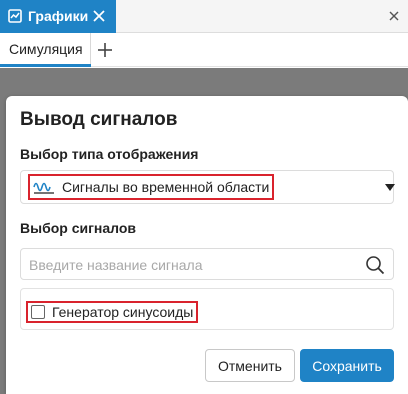 This screenshot has width=408, height=394. I want to click on display-type-select: Сигналы во временной области, so click(207, 187).